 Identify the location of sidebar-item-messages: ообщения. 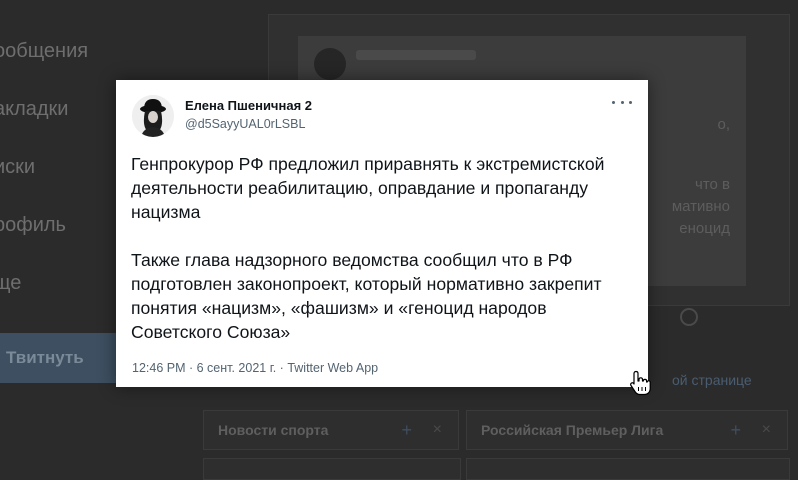
(44, 51).